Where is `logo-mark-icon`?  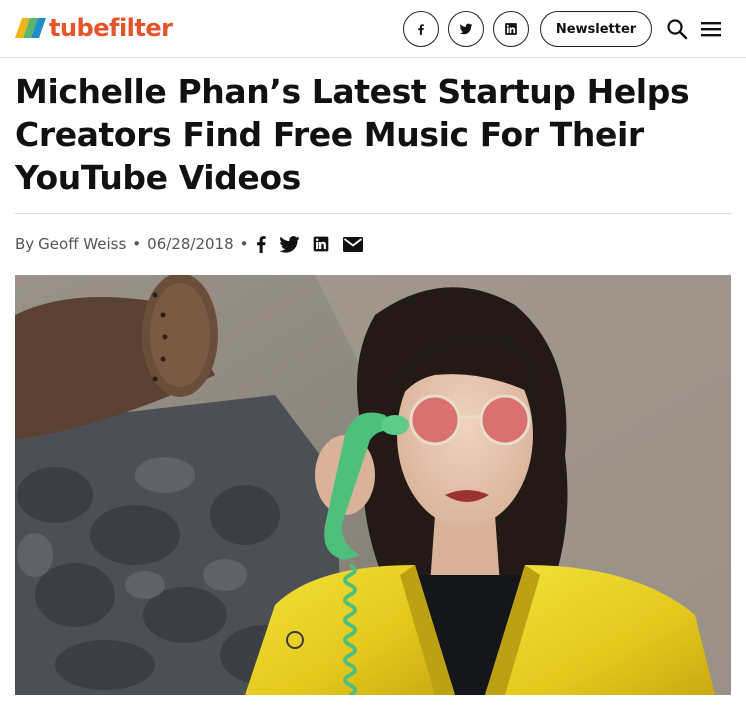
logo-mark-icon is located at coordinates (30, 28).